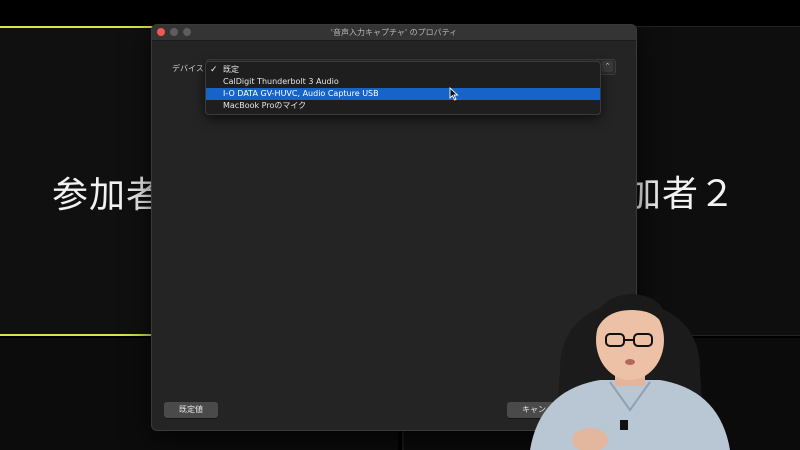 Image resolution: width=800 pixels, height=450 pixels. I want to click on device-label: デバイス, so click(188, 68).